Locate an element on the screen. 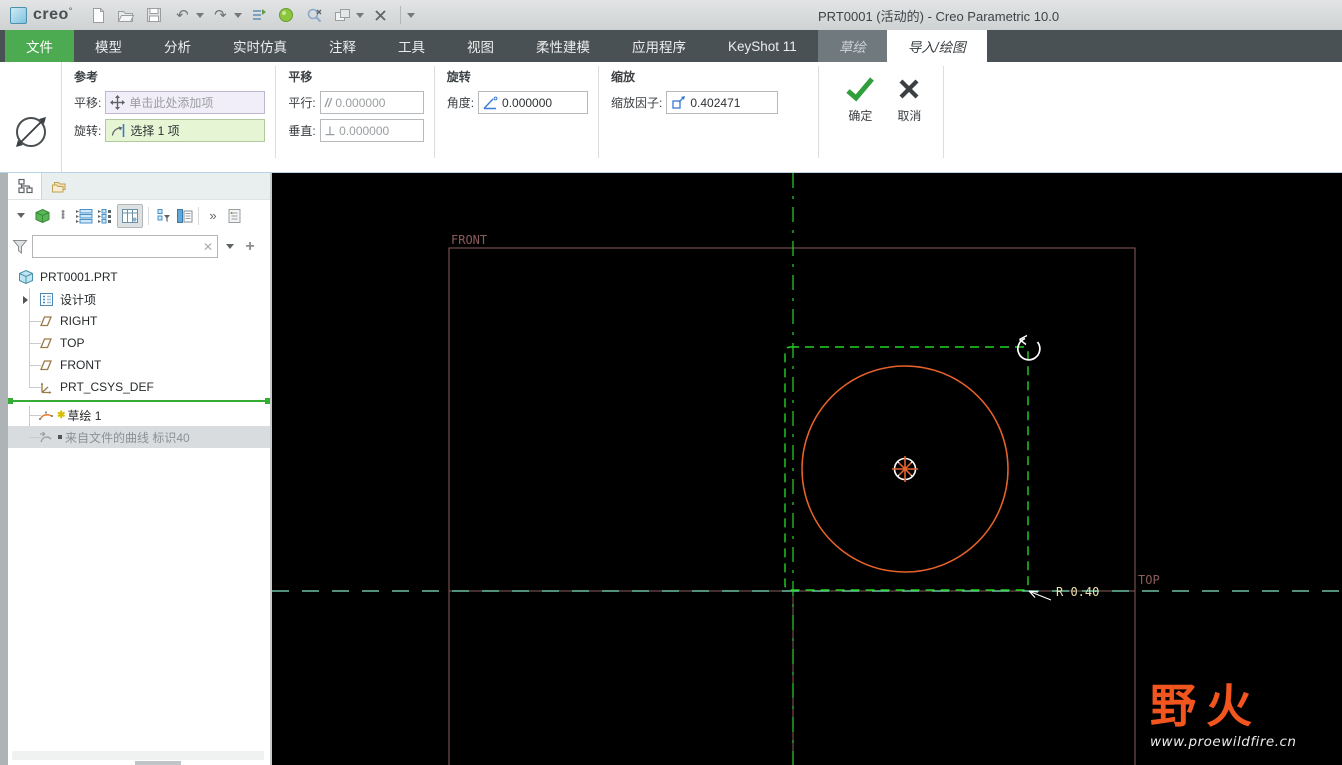 This screenshot has width=1342, height=765. wildfire-watermark: 野火 www.proewildfire.cn is located at coordinates (1245, 715).